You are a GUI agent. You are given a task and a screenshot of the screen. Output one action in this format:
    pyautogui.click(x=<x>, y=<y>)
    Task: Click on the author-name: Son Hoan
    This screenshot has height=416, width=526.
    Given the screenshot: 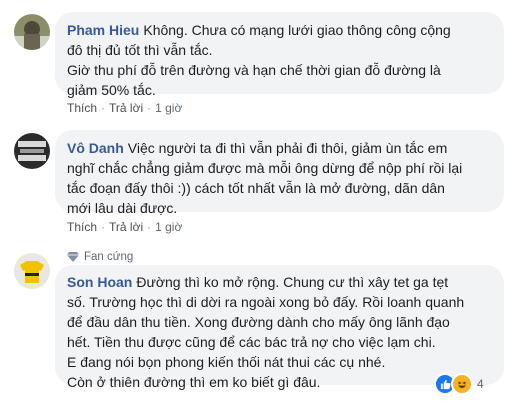 What is the action you would take?
    pyautogui.click(x=99, y=282)
    